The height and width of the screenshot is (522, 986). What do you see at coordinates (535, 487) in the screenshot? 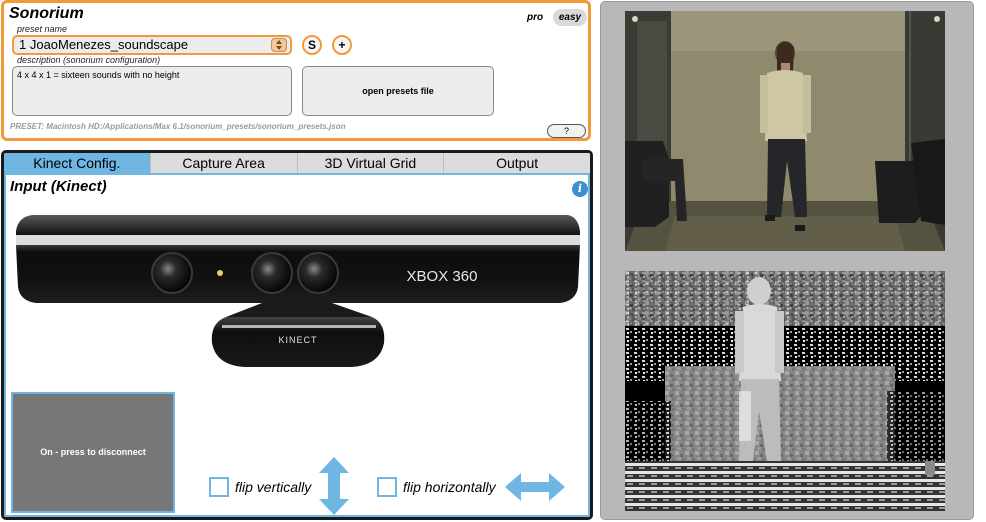
I see `horizontal-double-arrow-icon` at bounding box center [535, 487].